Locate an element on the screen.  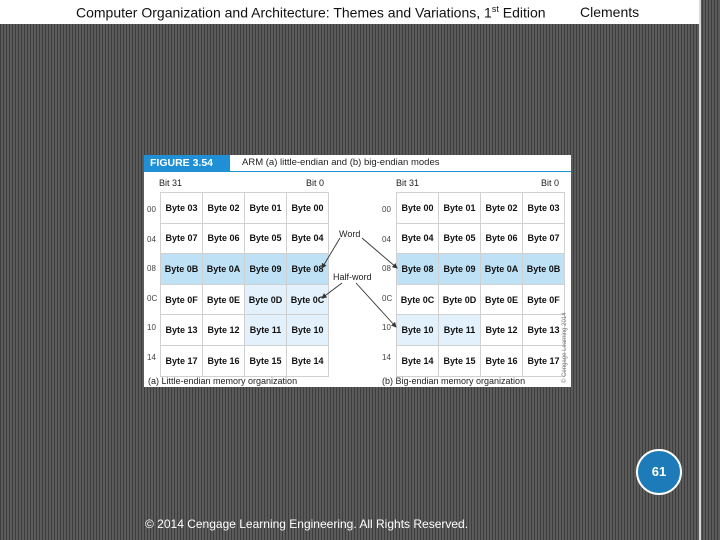
right-rail is located at coordinates (700, 270).